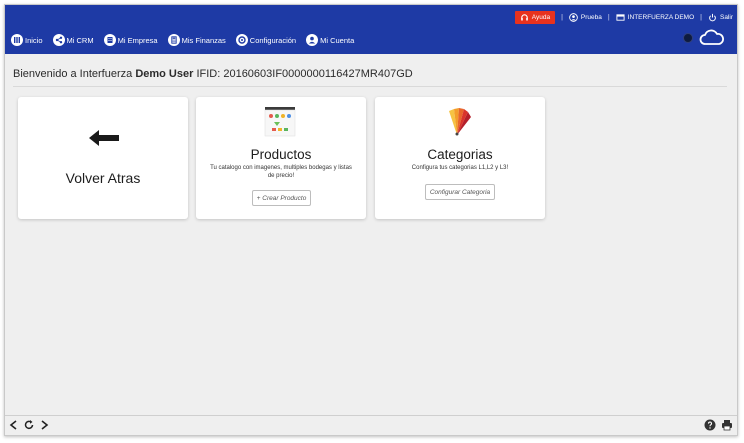 The height and width of the screenshot is (443, 744). I want to click on refresh-icon, so click(29, 425).